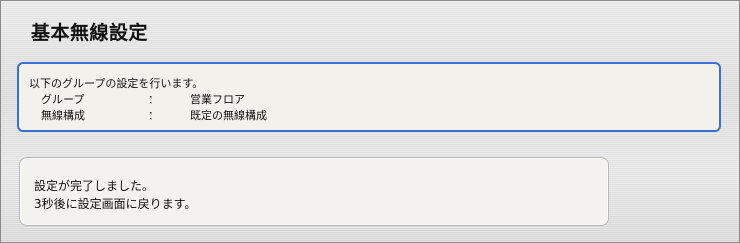  I want to click on info-value-group: 営業フロア, so click(217, 99).